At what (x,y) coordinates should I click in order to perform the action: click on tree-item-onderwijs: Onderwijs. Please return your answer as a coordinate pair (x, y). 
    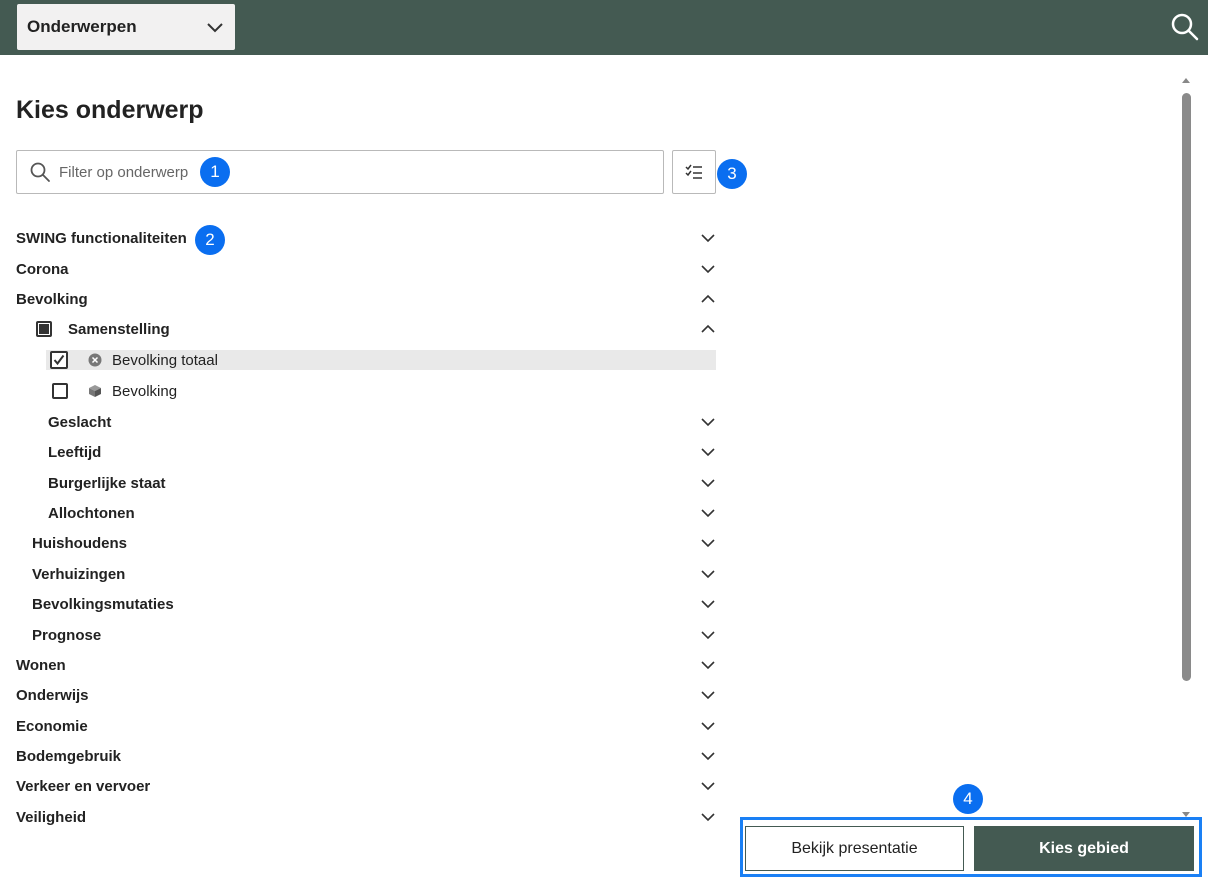
    Looking at the image, I should click on (366, 695).